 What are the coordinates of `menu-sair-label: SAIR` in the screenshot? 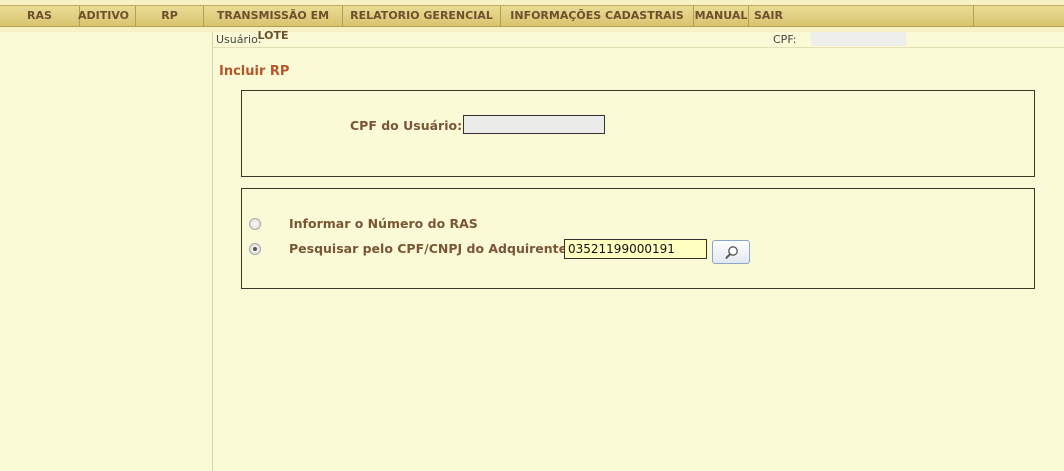 It's located at (768, 15).